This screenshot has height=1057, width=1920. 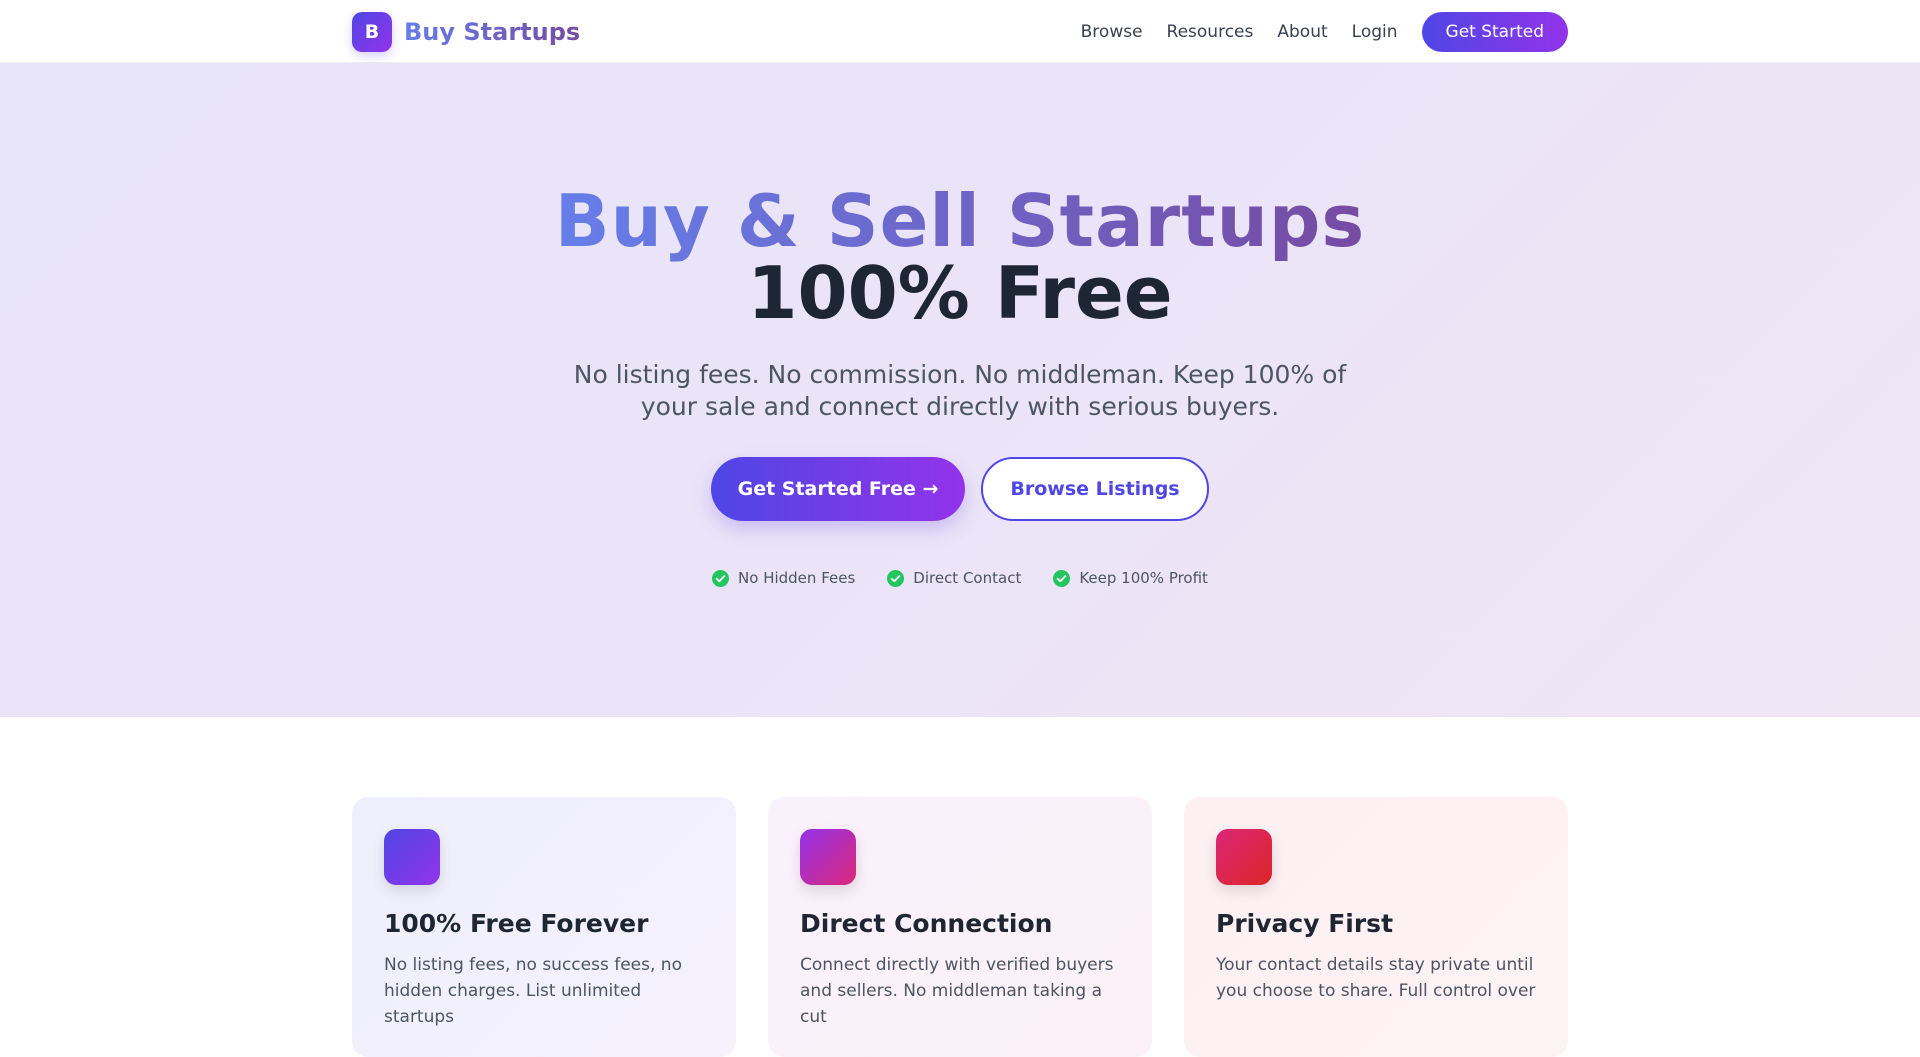 I want to click on nav-link-about: About, so click(x=1302, y=32).